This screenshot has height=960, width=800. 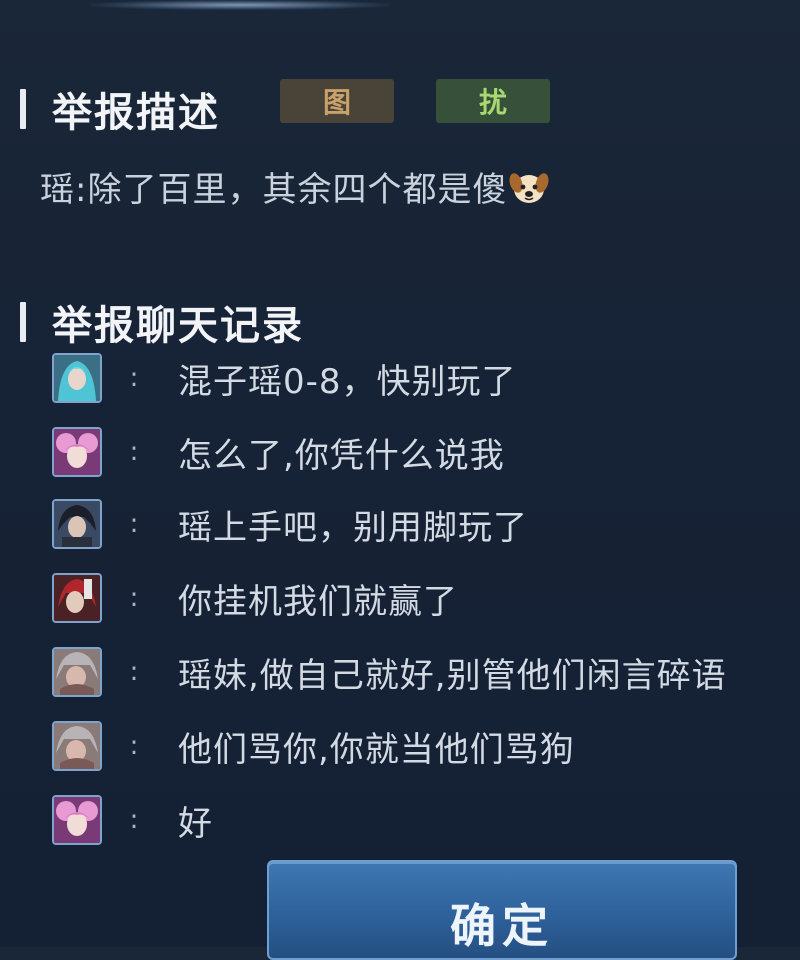 I want to click on report-tag-image-label: 图, so click(x=336, y=102).